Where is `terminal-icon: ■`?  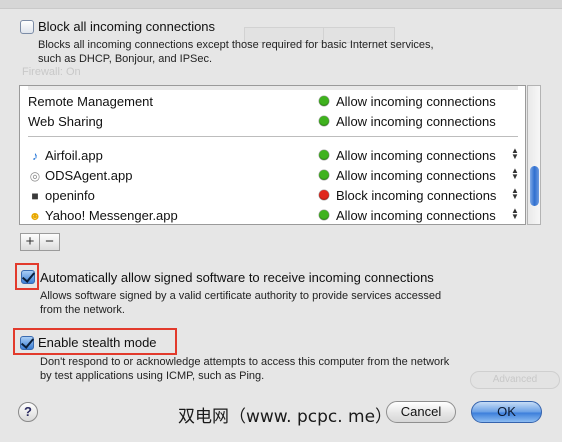
terminal-icon: ■ is located at coordinates (35, 195).